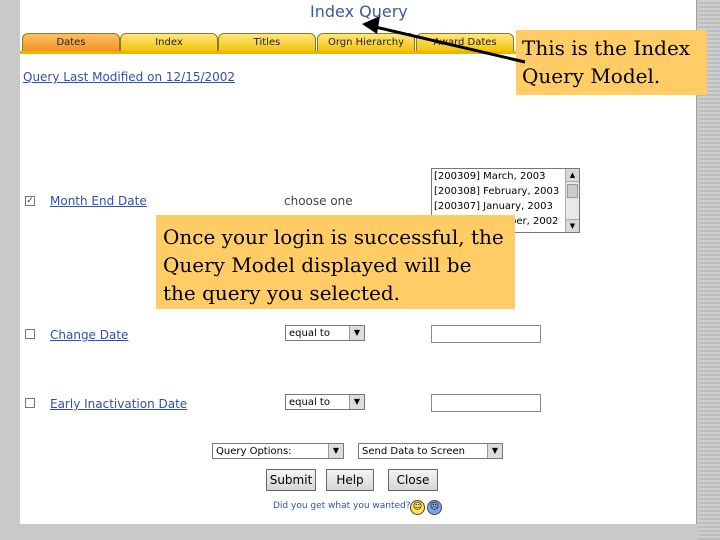 The width and height of the screenshot is (720, 540). Describe the element at coordinates (371, 25) in the screenshot. I see `arrow-head-icon` at that location.